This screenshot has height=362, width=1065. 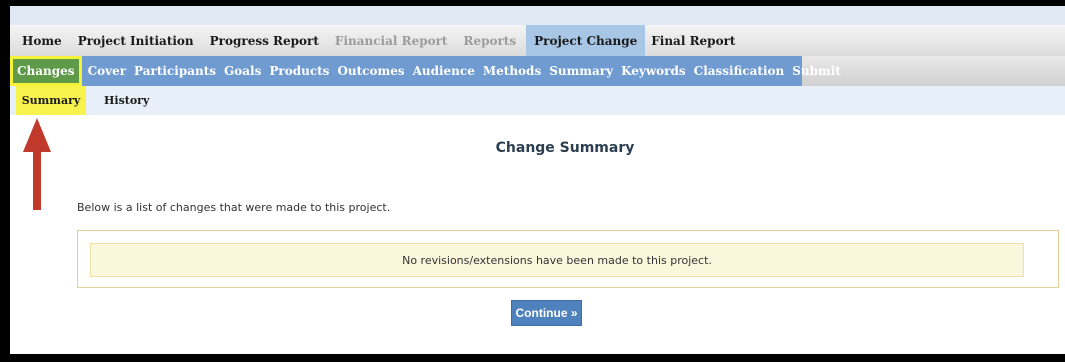 I want to click on tab-keywords: Keywords, so click(x=653, y=71).